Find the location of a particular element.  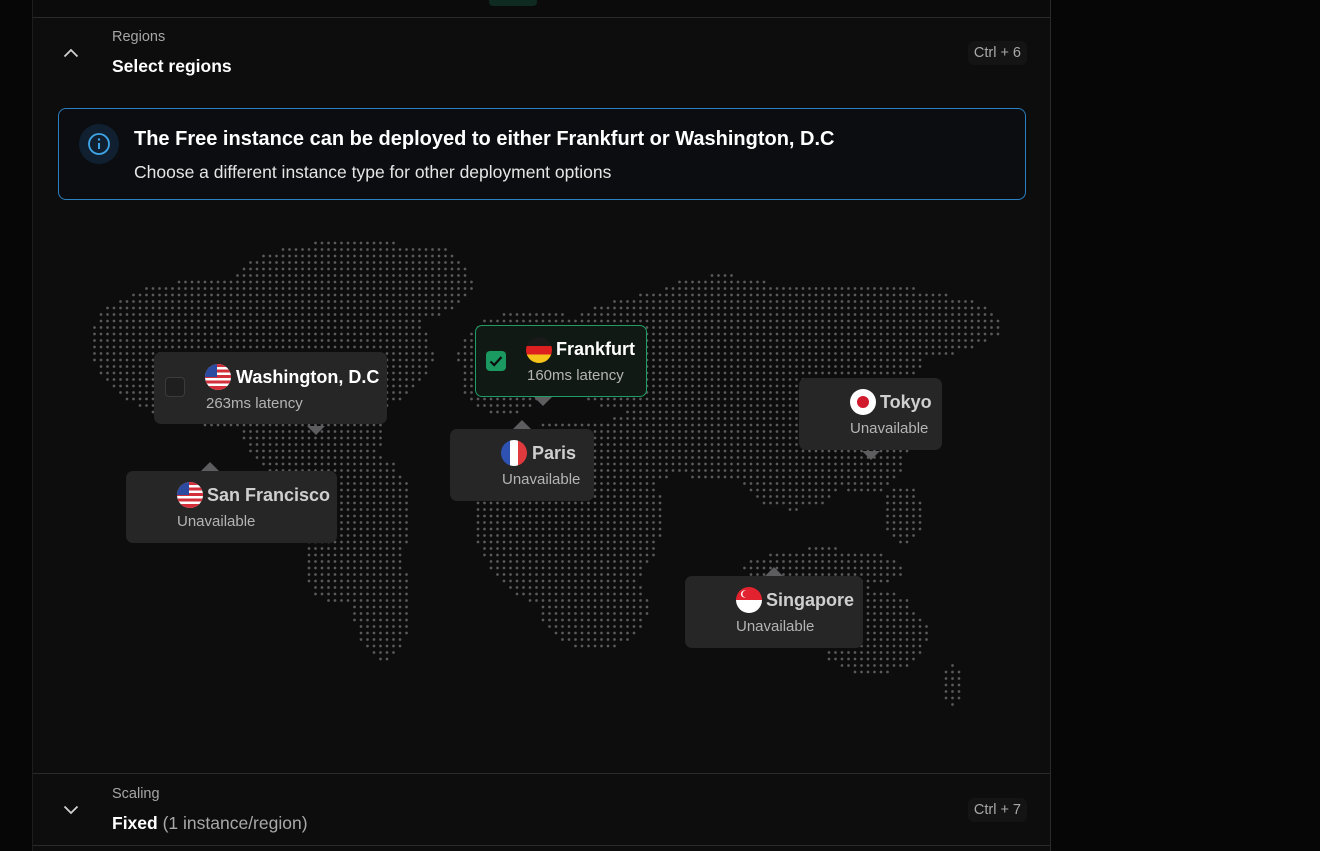

region-checkbox-washington is located at coordinates (175, 387).